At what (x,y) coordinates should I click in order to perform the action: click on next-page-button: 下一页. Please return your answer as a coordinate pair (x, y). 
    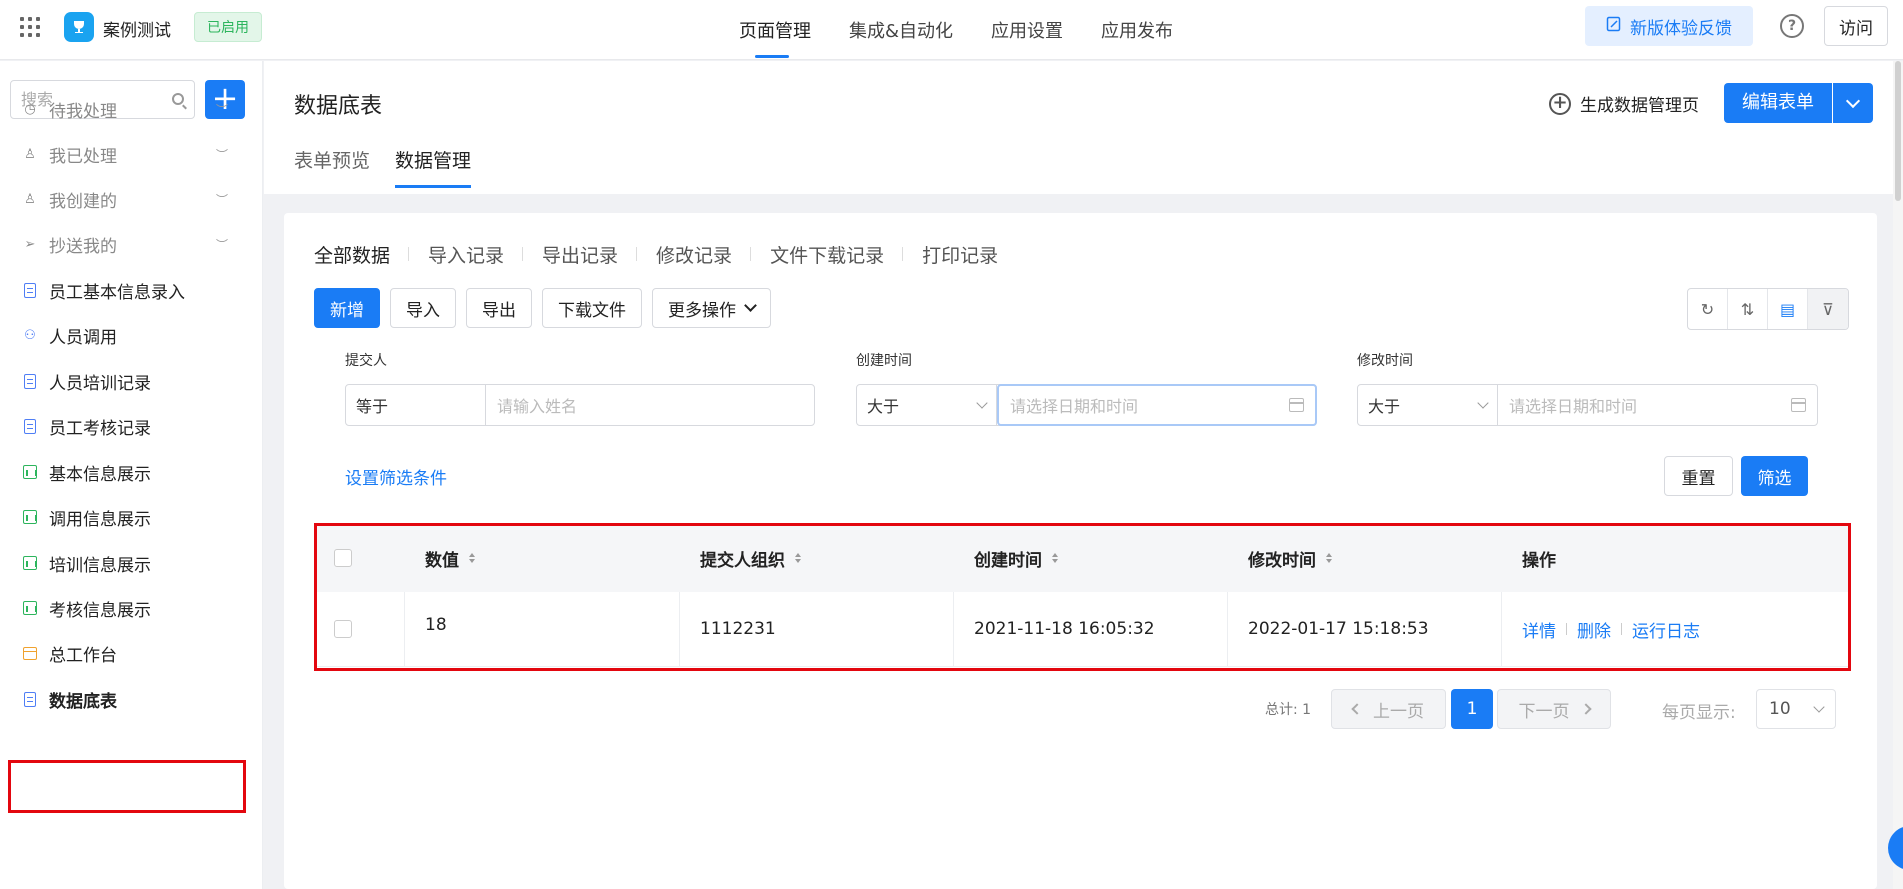
    Looking at the image, I should click on (1554, 709).